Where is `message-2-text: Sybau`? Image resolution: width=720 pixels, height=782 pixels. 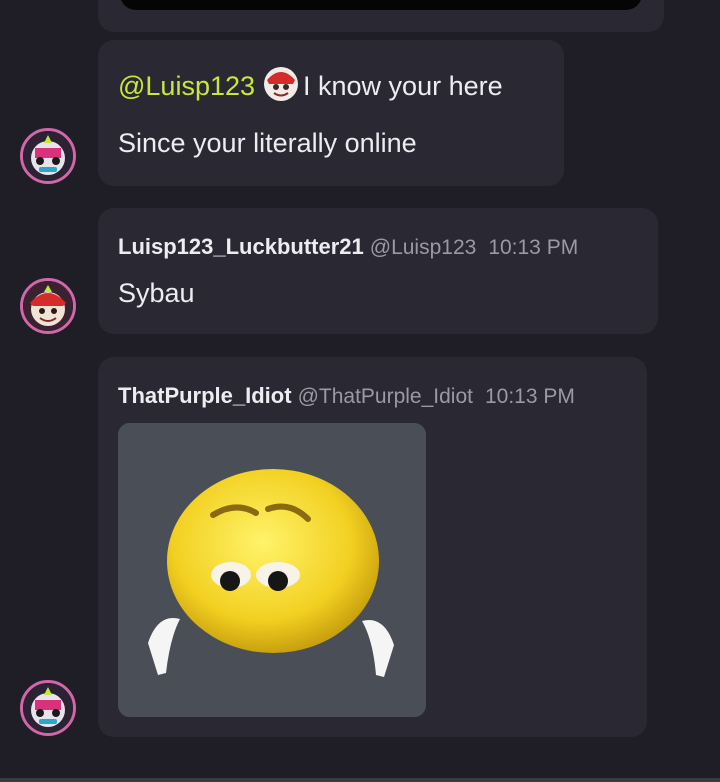
message-2-text: Sybau is located at coordinates (156, 293).